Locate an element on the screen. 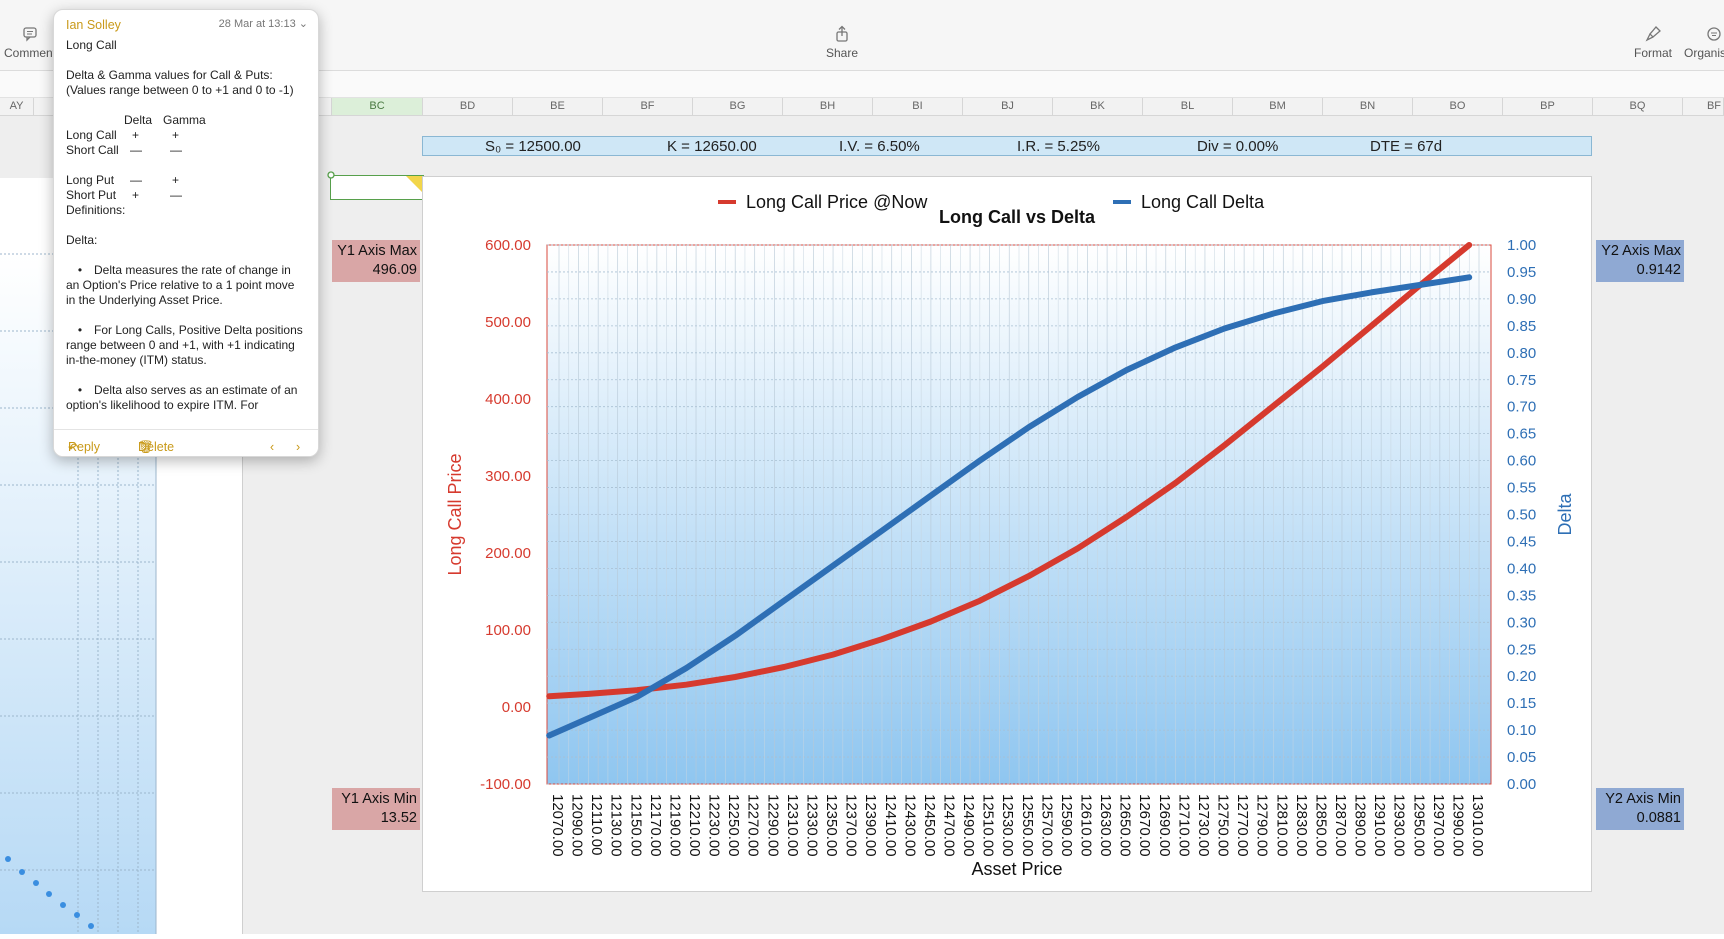 This screenshot has width=1724, height=939. x-tick-label: 12310.00 is located at coordinates (792, 825).